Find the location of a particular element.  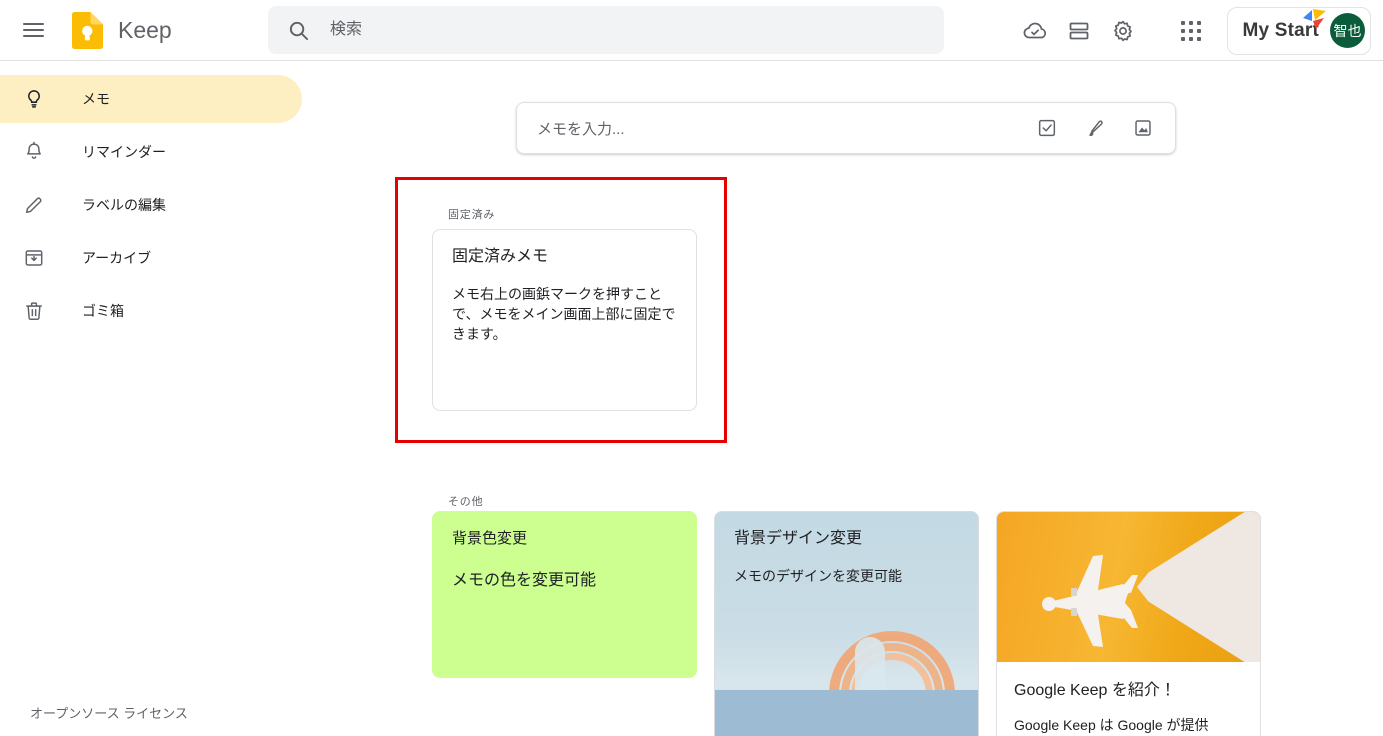

checkbox-icon is located at coordinates (1047, 128).